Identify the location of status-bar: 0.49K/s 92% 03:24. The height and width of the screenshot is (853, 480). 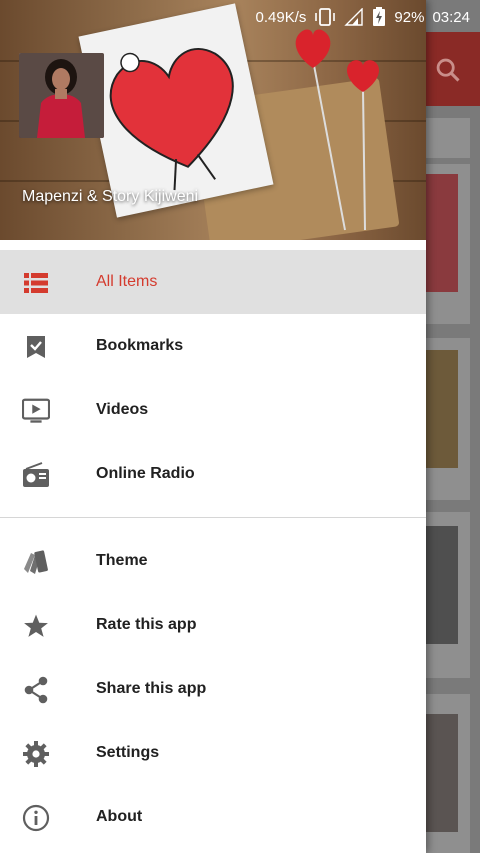
(240, 16).